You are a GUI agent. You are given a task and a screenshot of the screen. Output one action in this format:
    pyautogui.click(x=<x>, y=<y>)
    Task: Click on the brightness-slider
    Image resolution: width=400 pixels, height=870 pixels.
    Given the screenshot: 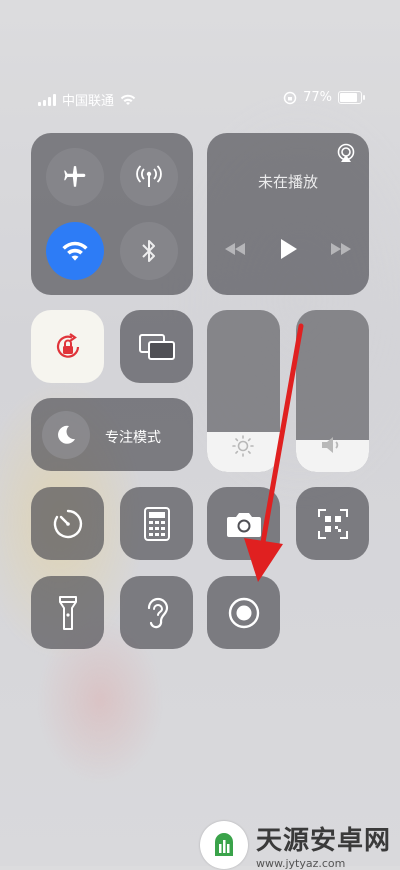 What is the action you would take?
    pyautogui.click(x=243, y=391)
    